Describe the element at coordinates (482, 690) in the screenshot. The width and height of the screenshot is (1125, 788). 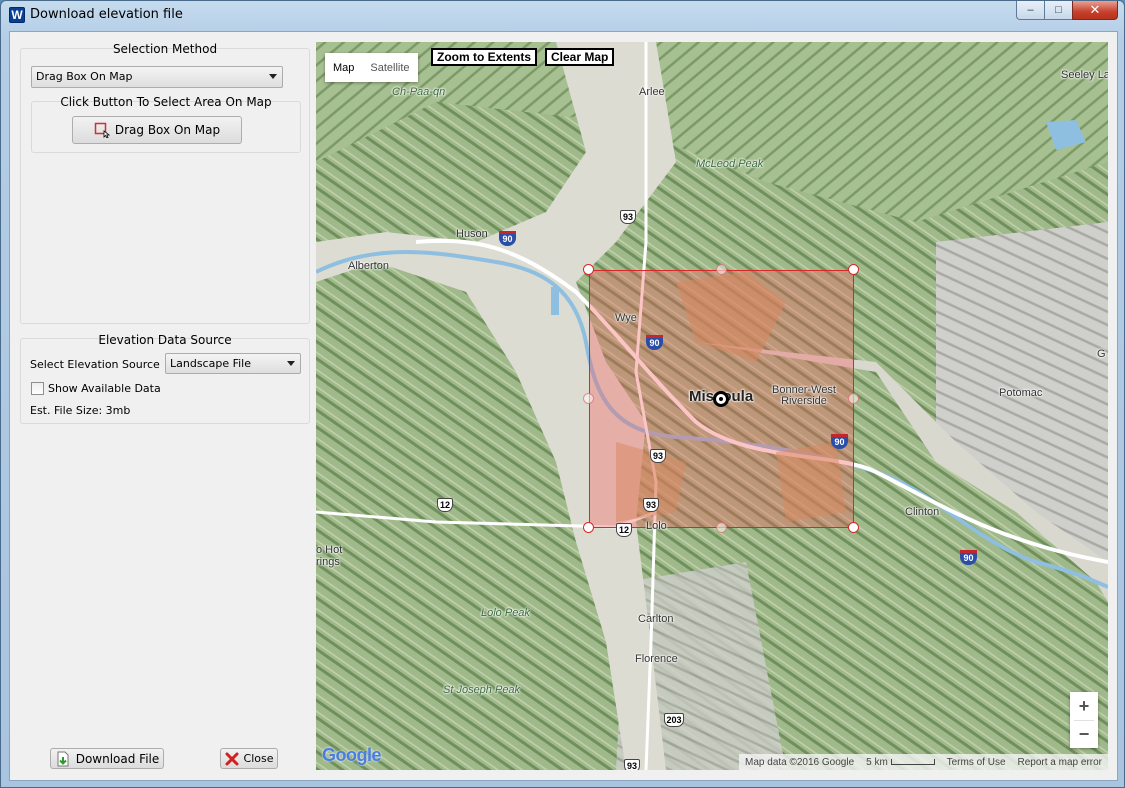
I see `place-label: St Joseph Peak` at that location.